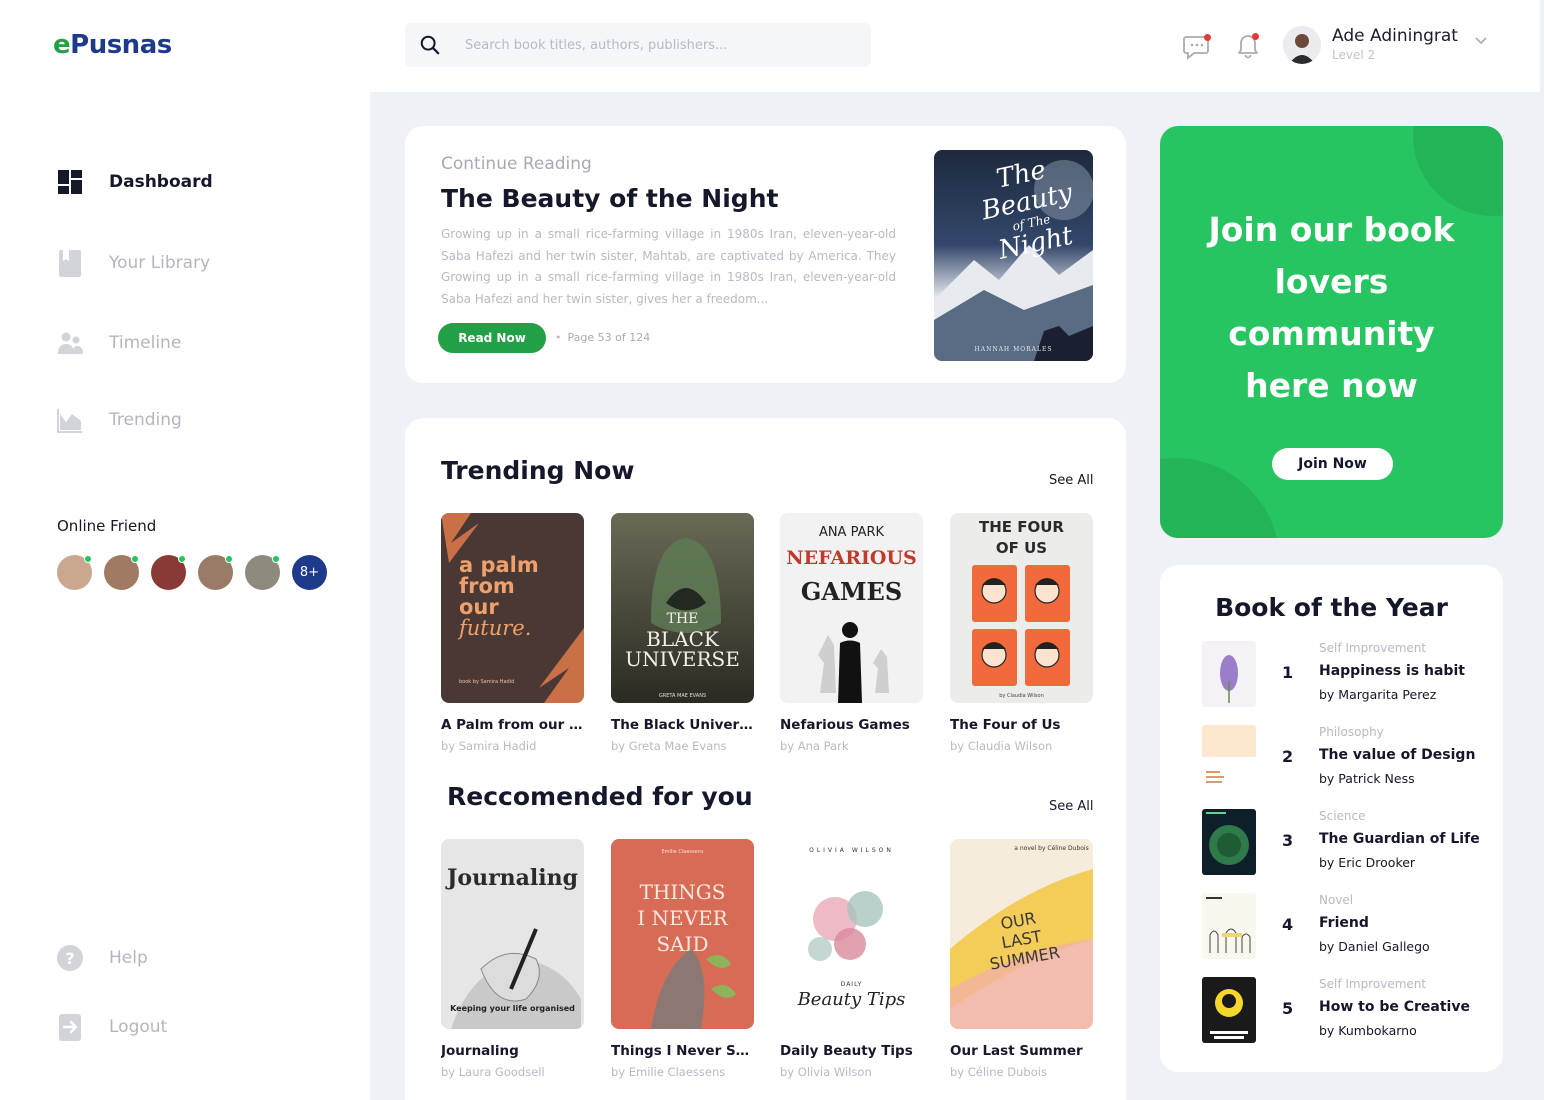  Describe the element at coordinates (1399, 839) in the screenshot. I see `book-title: The Guardian of Life` at that location.